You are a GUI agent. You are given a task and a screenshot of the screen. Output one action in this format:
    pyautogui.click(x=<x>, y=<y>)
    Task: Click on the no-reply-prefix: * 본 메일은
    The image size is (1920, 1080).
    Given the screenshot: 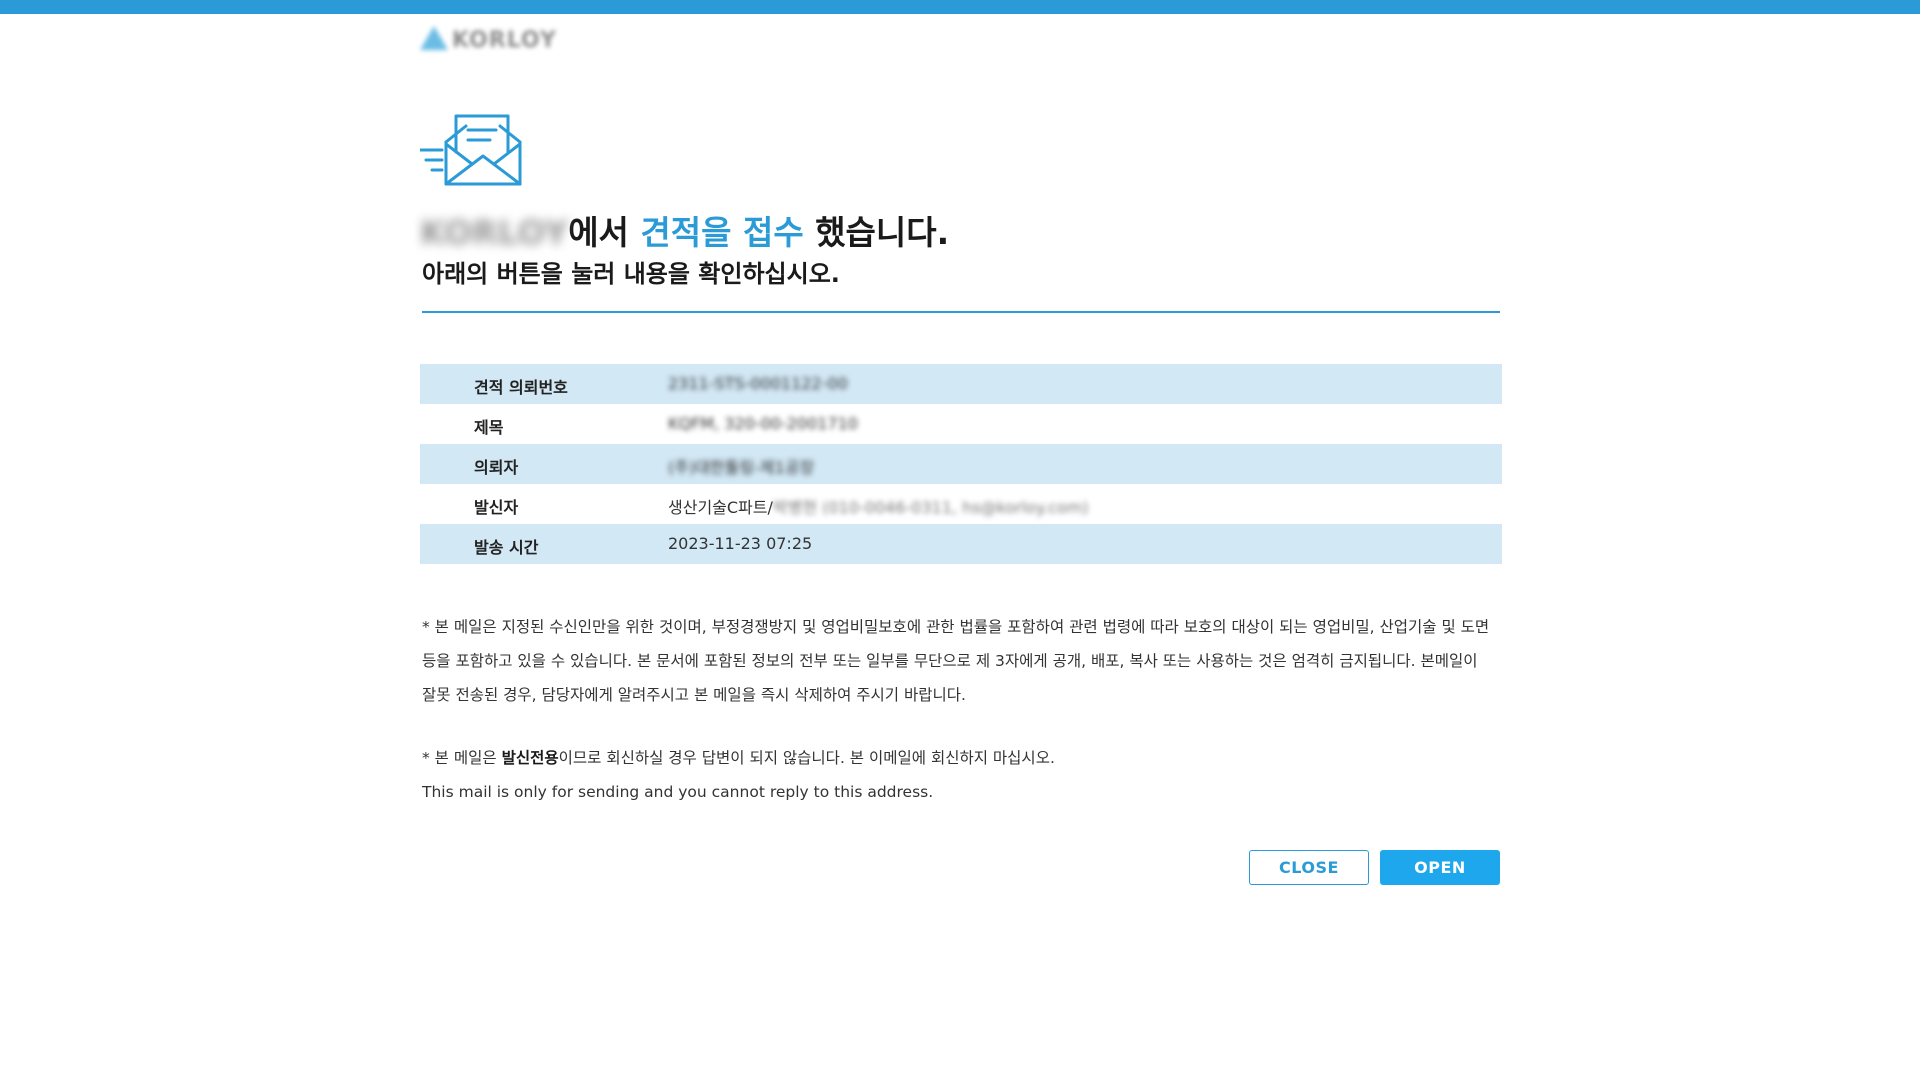 What is the action you would take?
    pyautogui.click(x=462, y=758)
    